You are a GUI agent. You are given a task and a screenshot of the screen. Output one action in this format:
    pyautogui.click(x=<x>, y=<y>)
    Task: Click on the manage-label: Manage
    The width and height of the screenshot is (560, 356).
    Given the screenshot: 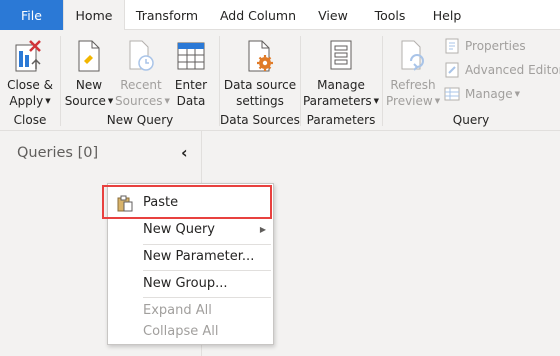 What is the action you would take?
    pyautogui.click(x=489, y=94)
    